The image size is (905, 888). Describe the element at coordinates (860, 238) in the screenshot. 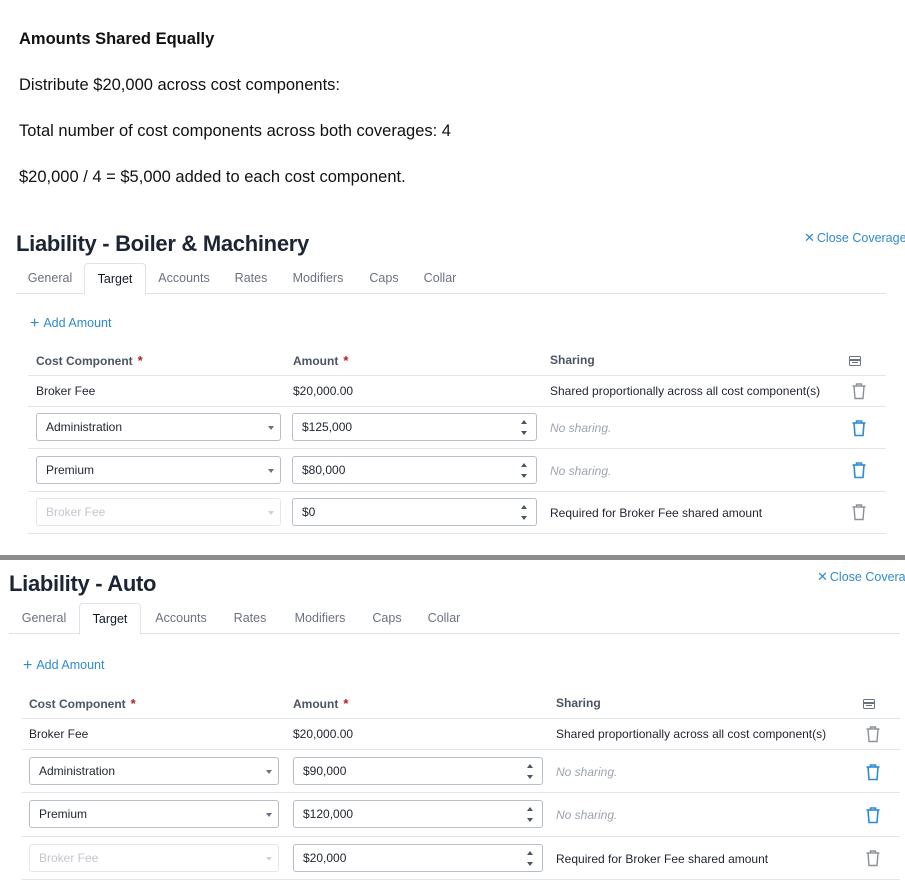

I see `close-coverage-label: Close Coverage` at that location.